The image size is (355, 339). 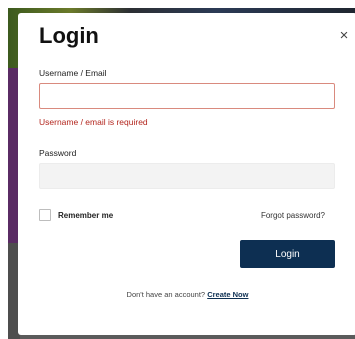 I want to click on password-label: Password, so click(x=58, y=153).